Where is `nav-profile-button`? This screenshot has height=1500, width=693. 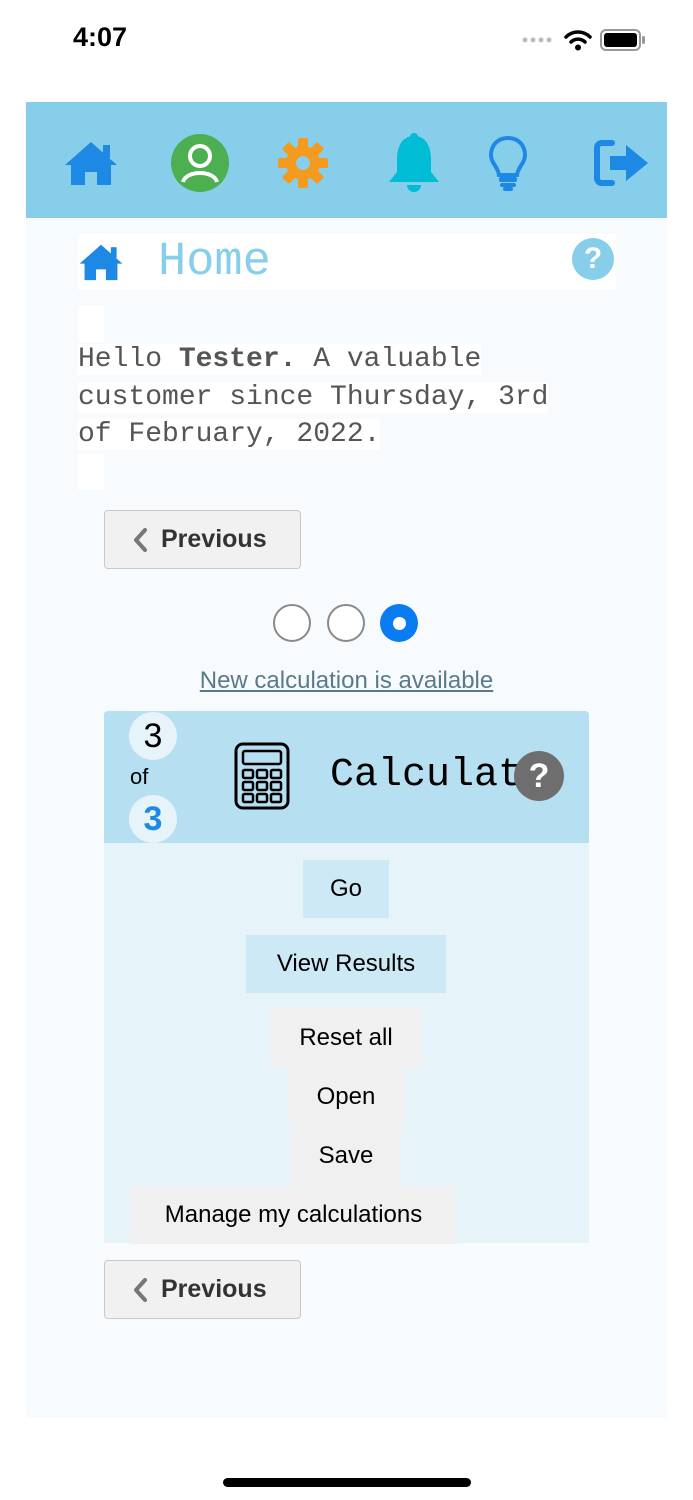 nav-profile-button is located at coordinates (200, 163).